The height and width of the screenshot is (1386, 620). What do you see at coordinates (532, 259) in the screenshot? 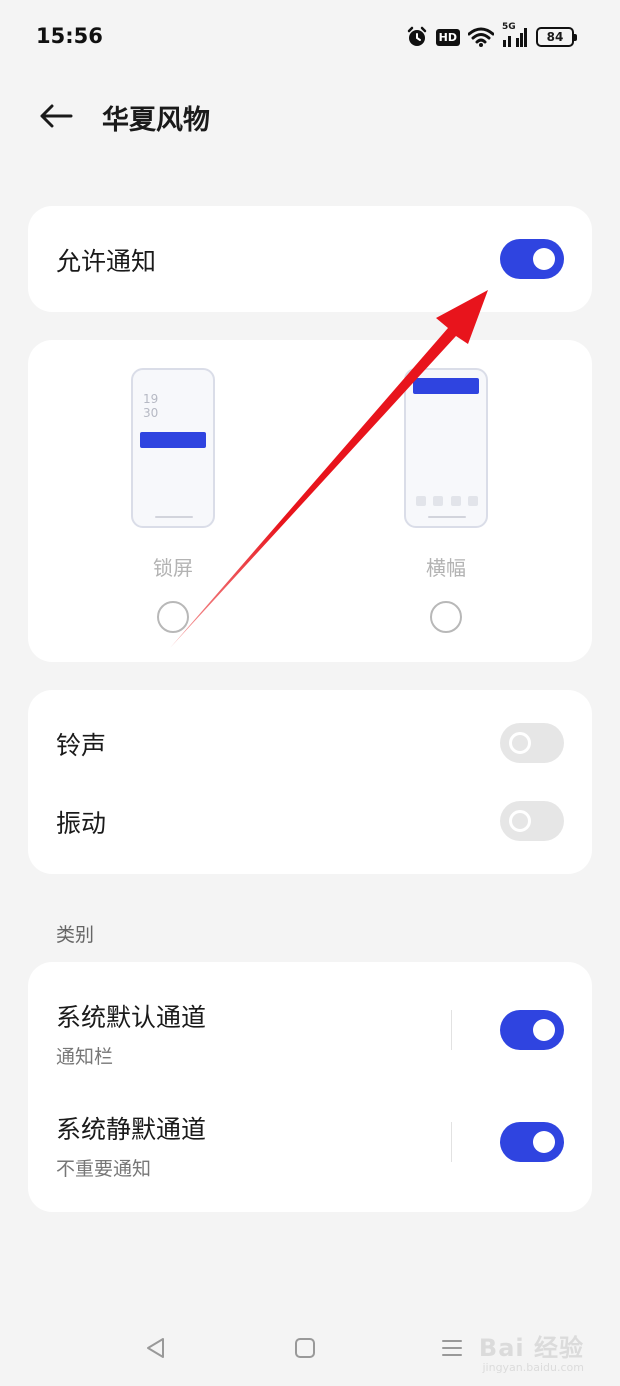
I see `allow-notifications-toggle` at bounding box center [532, 259].